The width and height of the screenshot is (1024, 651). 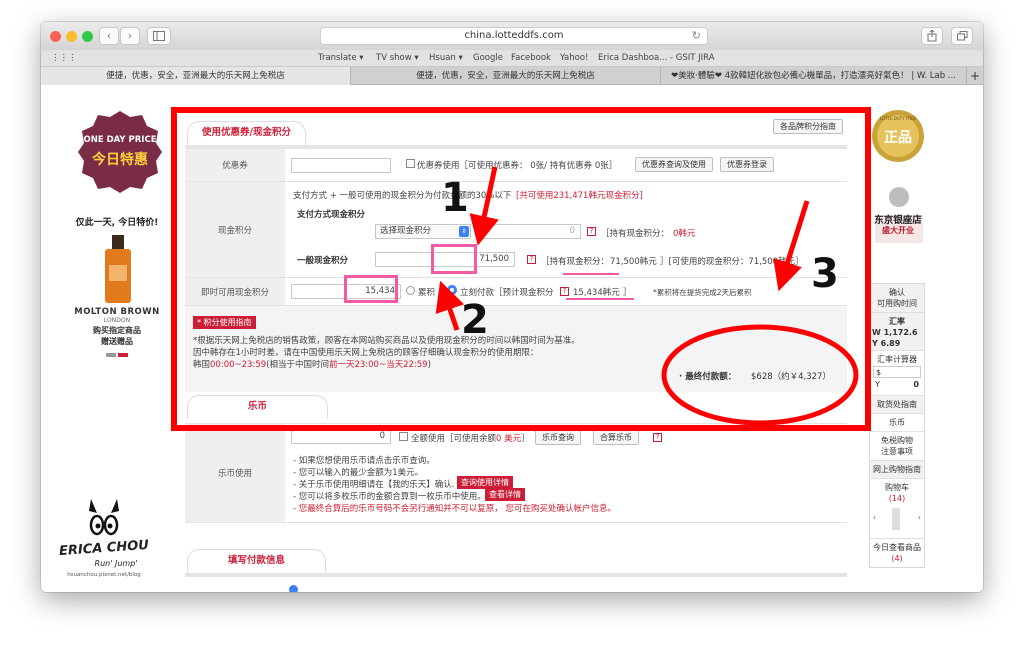 I want to click on lebi-note-5: - 您最终合算后的乐币号码不会另行通知并不可以复原， 您可在购买处确认帐户信息。, so click(x=454, y=509).